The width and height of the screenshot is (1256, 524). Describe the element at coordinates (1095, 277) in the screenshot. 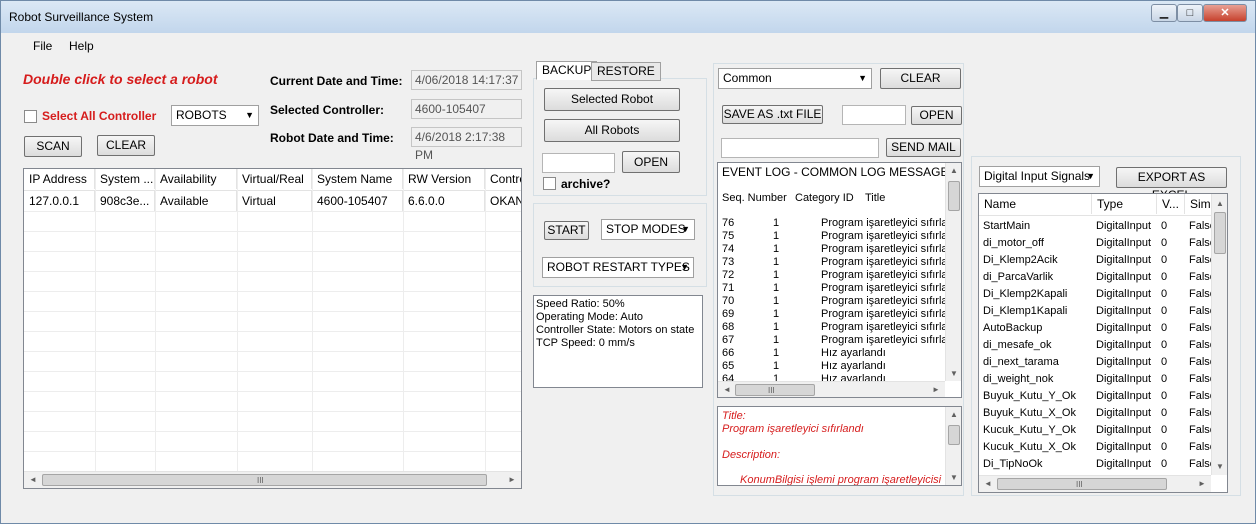

I see `signal-row: di_ParcaVarlik DigitalInput 0 False` at that location.